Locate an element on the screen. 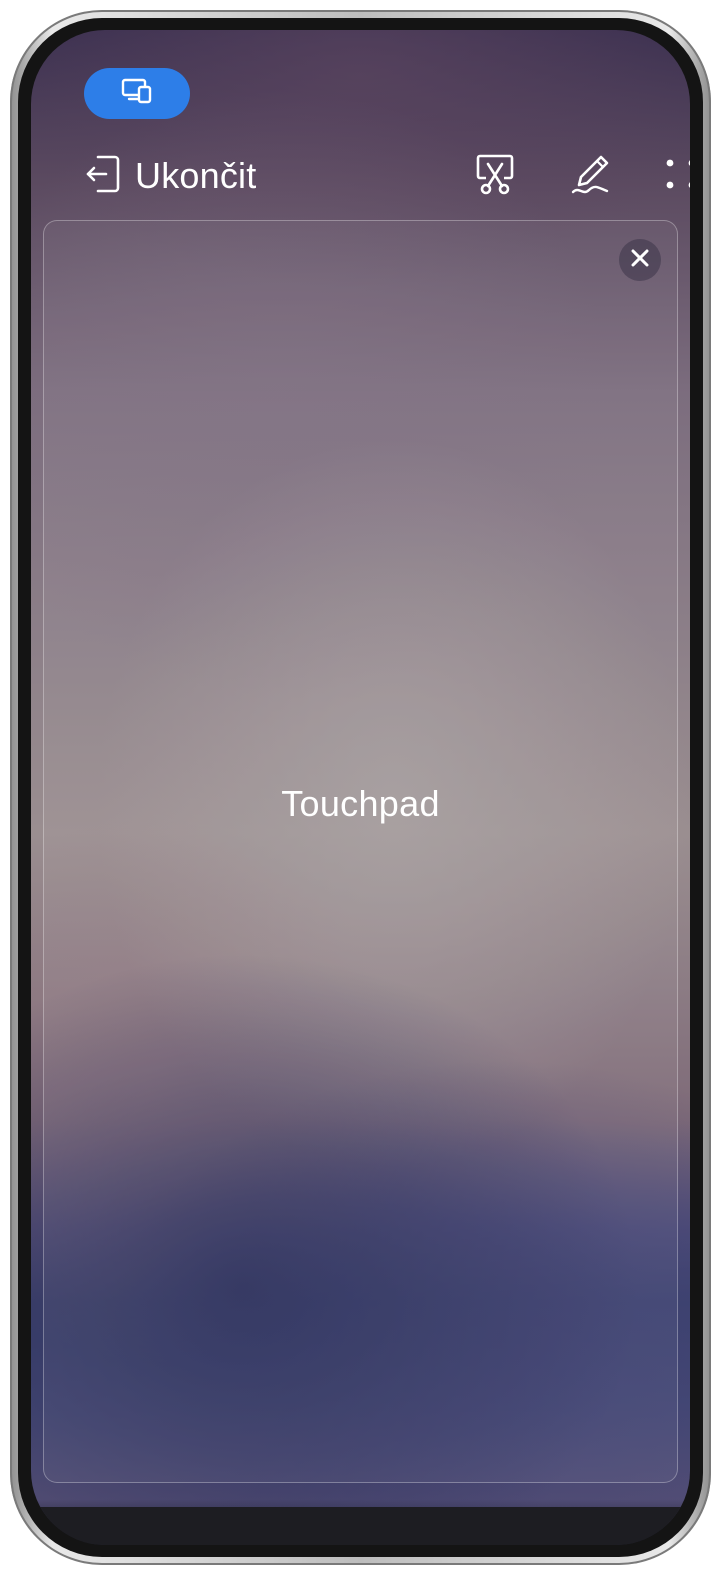 Image resolution: width=721 pixels, height=1575 pixels. device-mode-button is located at coordinates (137, 93).